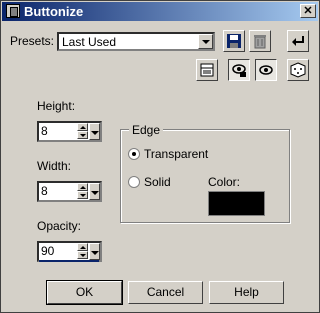 The height and width of the screenshot is (313, 320). Describe the element at coordinates (160, 11) in the screenshot. I see `title-bar: Buttonize ✕` at that location.